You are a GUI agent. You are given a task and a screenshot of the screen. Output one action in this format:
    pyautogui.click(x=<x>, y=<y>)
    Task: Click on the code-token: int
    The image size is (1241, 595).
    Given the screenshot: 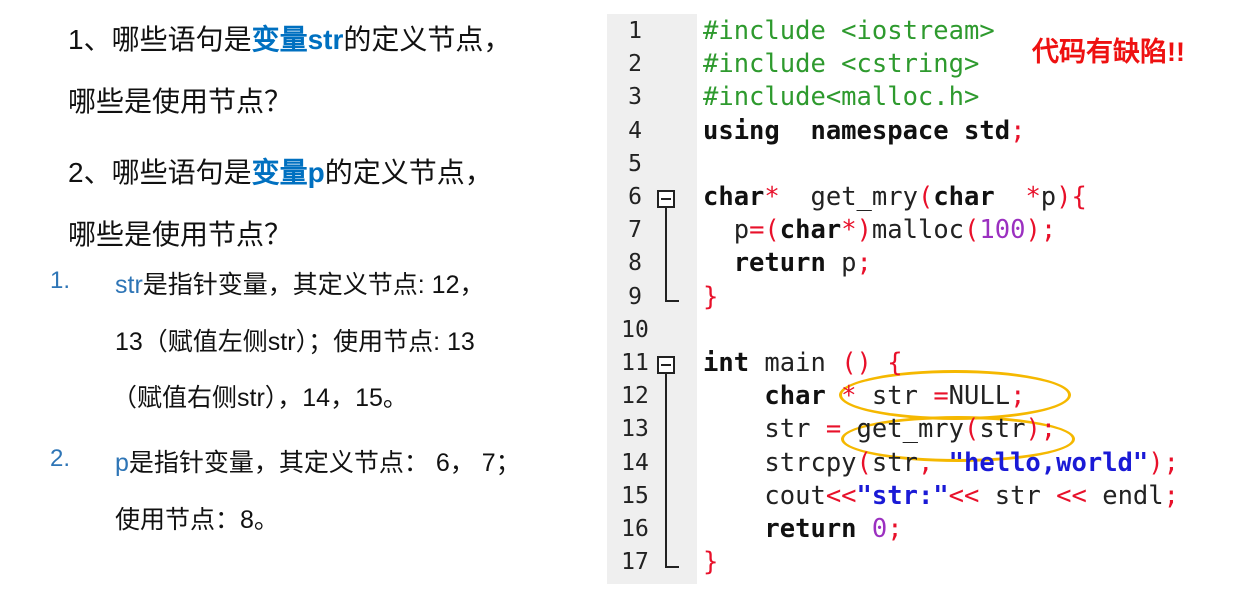 What is the action you would take?
    pyautogui.click(x=726, y=363)
    